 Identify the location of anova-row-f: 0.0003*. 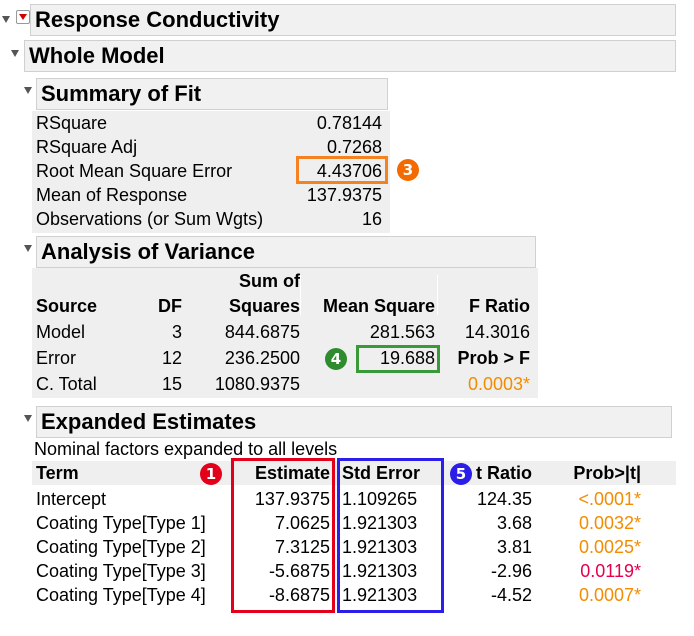
(498, 384).